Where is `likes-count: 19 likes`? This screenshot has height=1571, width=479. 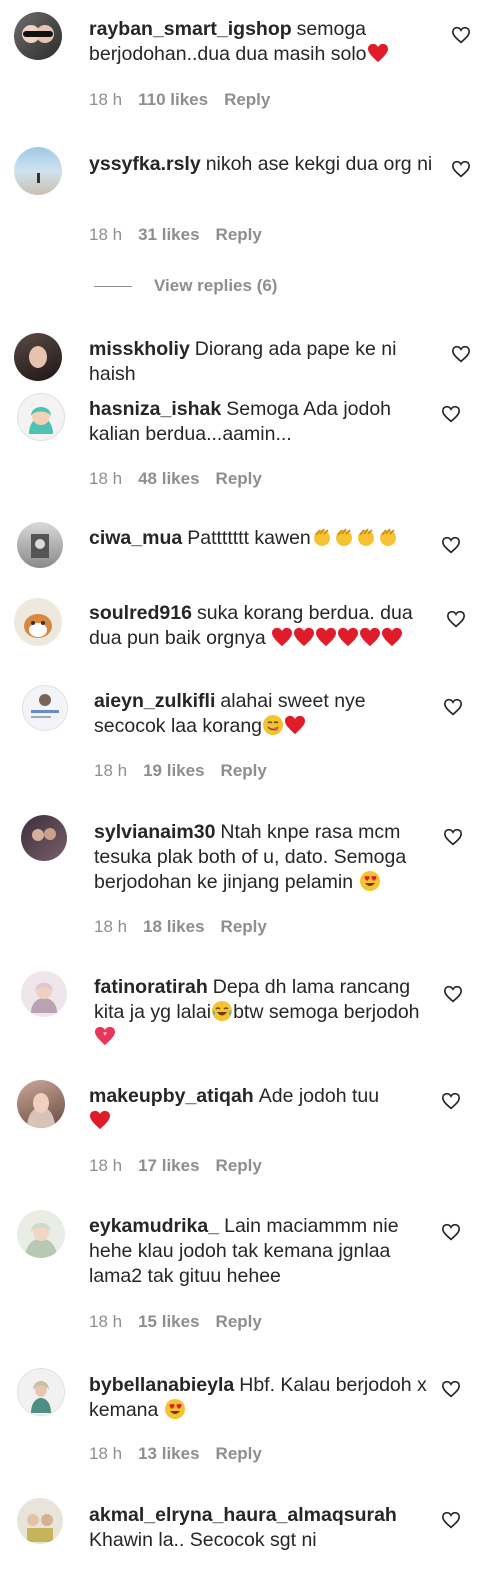
likes-count: 19 likes is located at coordinates (173, 770).